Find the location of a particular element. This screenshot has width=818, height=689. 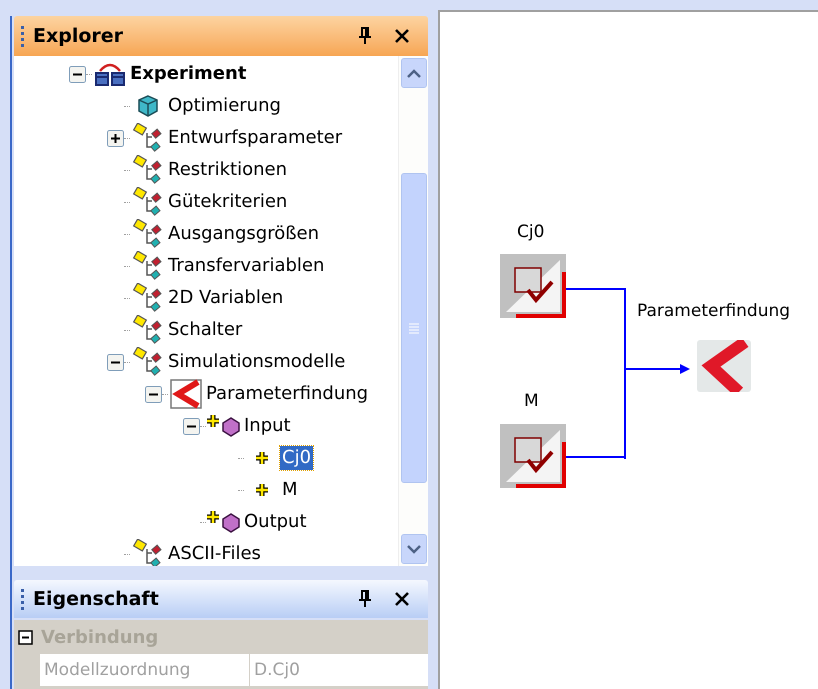

tree-item: Restriktionen is located at coordinates (227, 170).